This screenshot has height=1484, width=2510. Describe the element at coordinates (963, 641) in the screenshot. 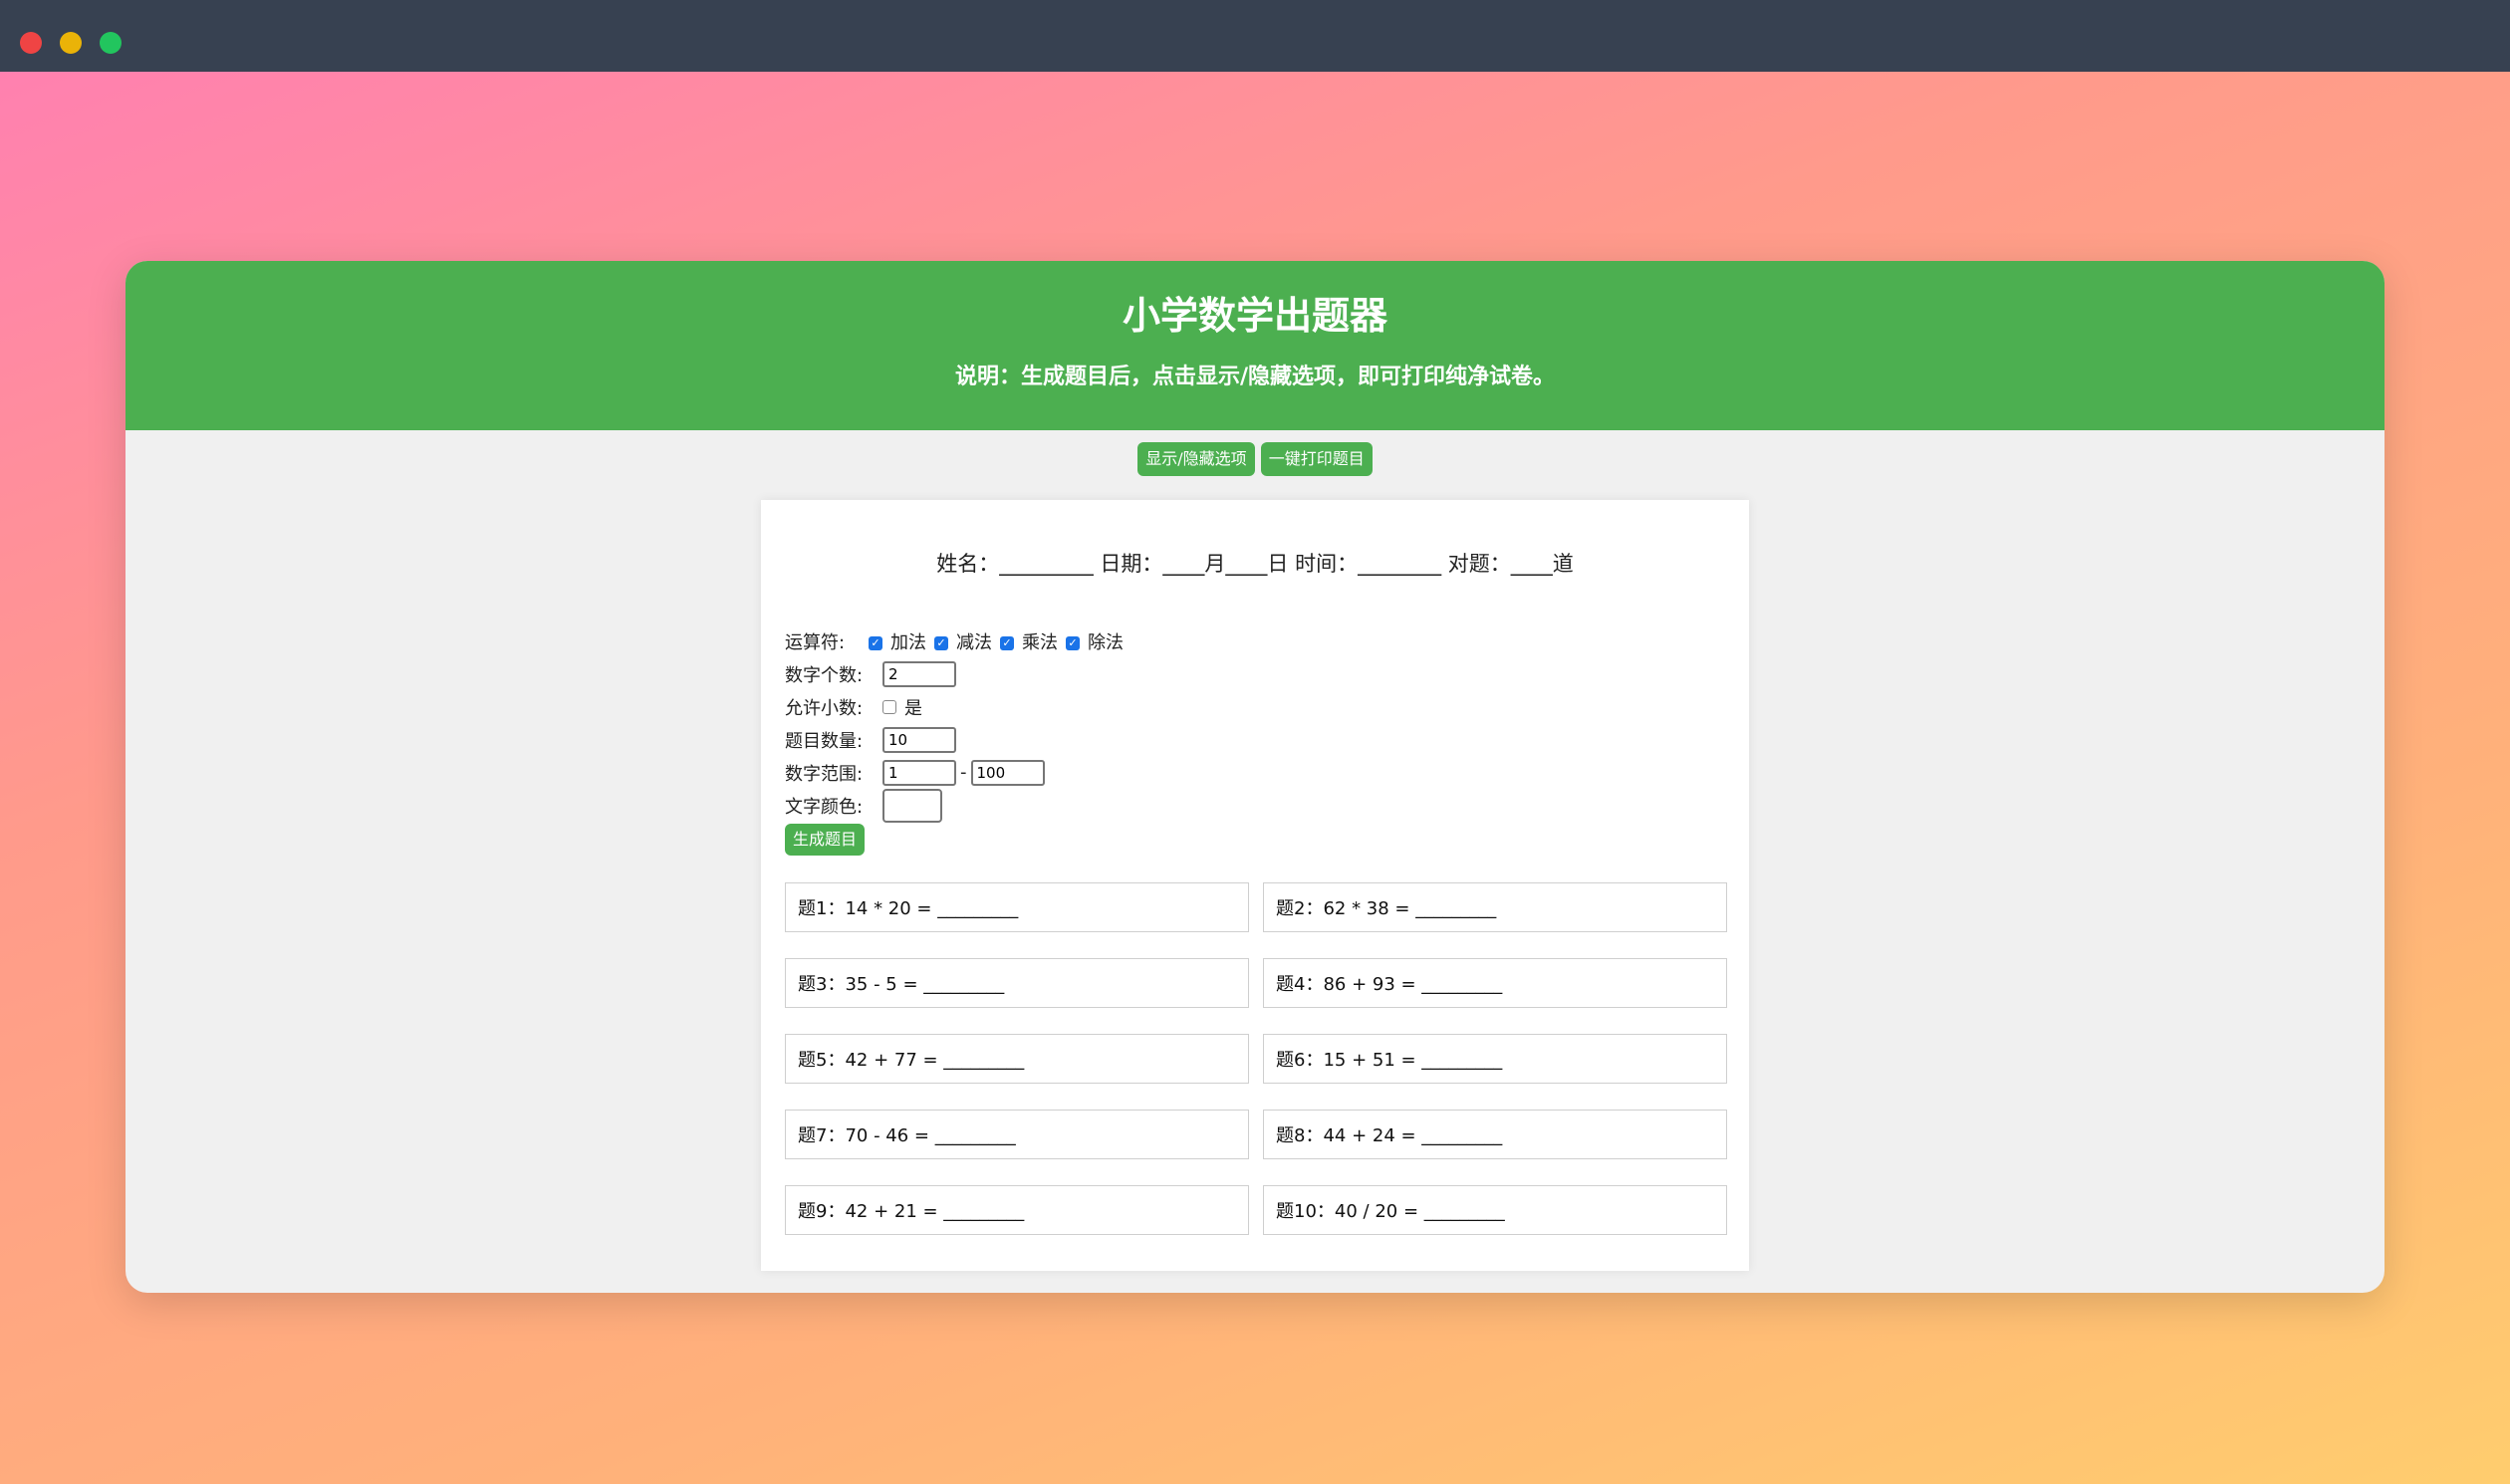

I see `operator-subtract: ✓ 减法` at that location.